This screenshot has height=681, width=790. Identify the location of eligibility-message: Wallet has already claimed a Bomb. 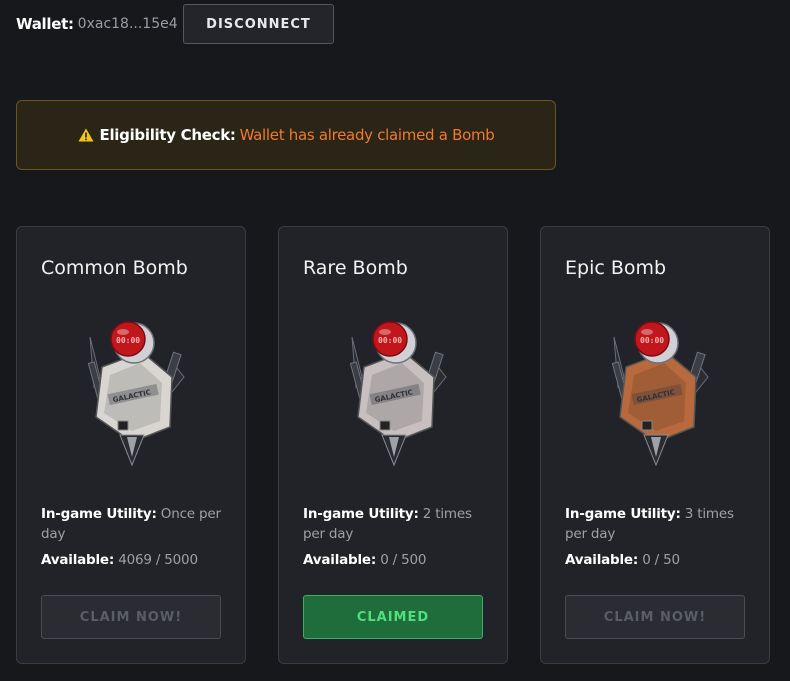
(367, 135).